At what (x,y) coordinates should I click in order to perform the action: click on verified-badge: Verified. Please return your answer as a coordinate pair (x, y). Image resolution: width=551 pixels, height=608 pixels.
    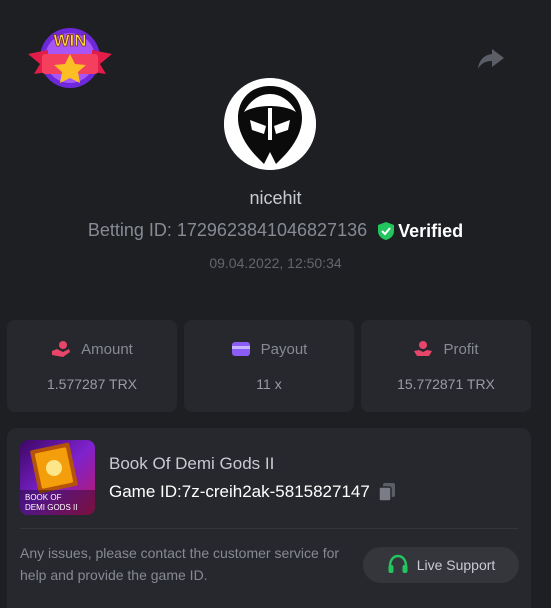
    Looking at the image, I should click on (420, 231).